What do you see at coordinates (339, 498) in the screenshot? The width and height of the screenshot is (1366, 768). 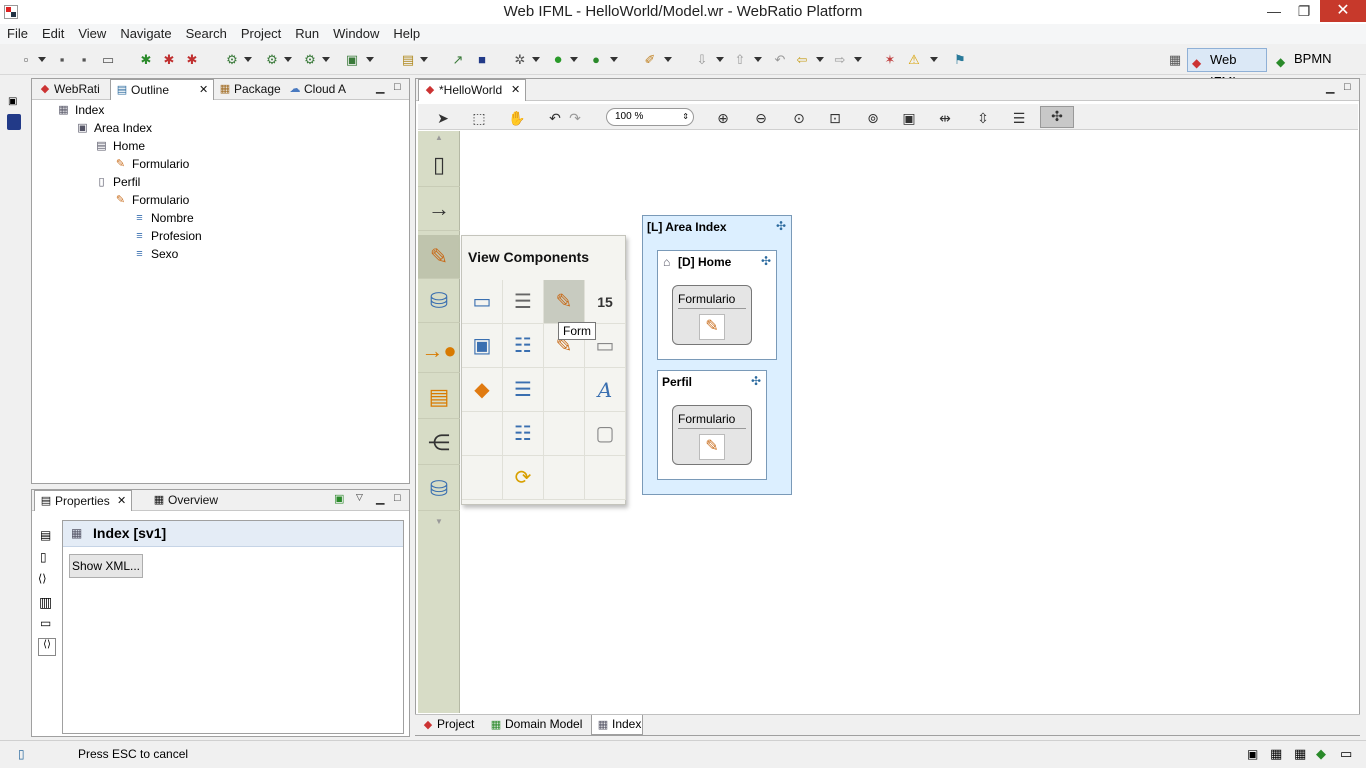 I see `pin-icon: ▣` at bounding box center [339, 498].